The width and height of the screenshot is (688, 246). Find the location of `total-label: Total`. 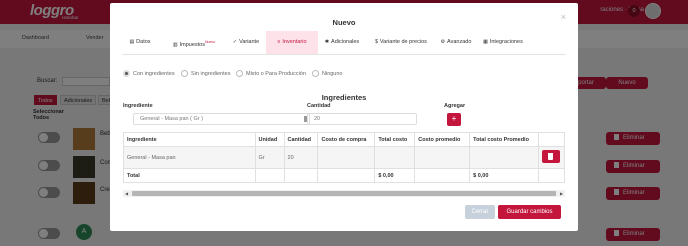

total-label: Total is located at coordinates (189, 175).